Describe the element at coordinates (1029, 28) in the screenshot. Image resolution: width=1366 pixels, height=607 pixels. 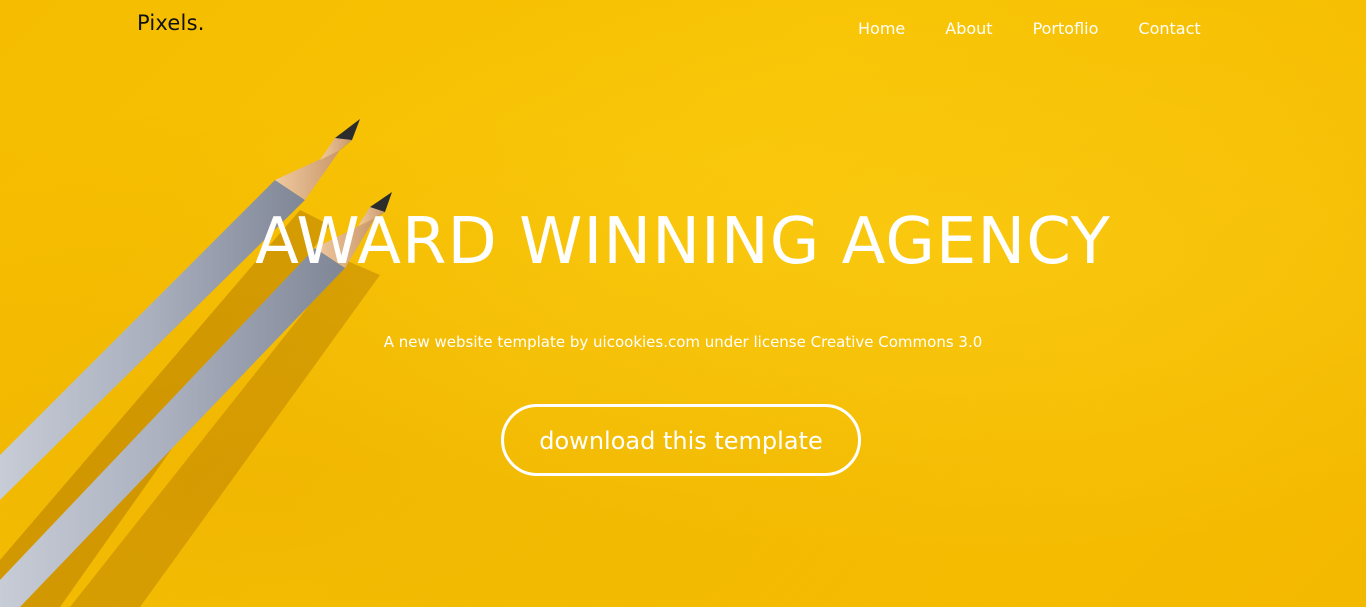
I see `nav-menu: Home About Portoflio Contact` at that location.